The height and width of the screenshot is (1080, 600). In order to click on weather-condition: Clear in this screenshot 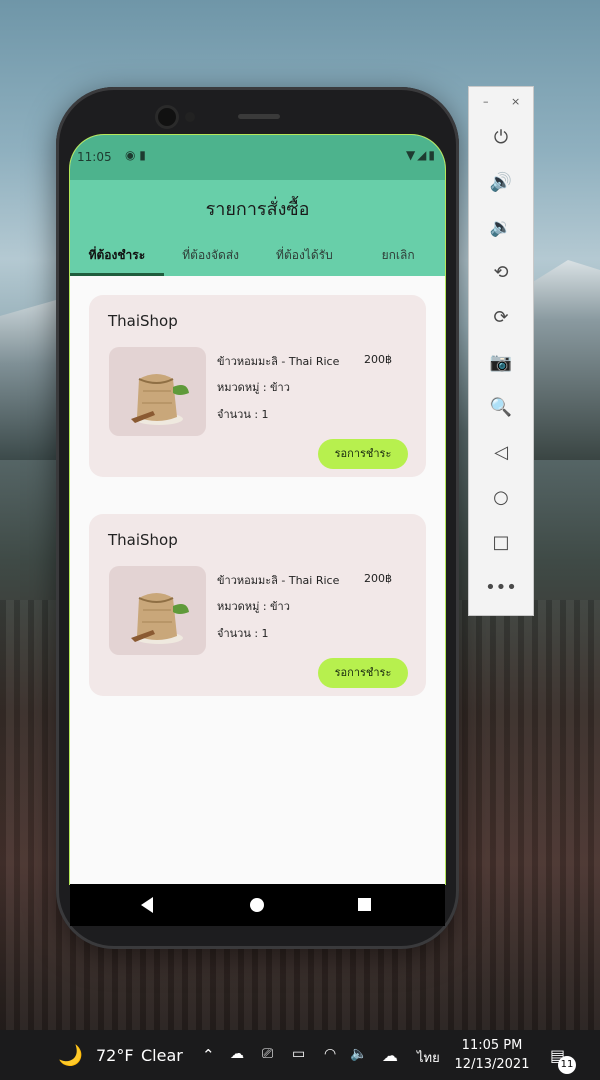, I will do `click(162, 1055)`.